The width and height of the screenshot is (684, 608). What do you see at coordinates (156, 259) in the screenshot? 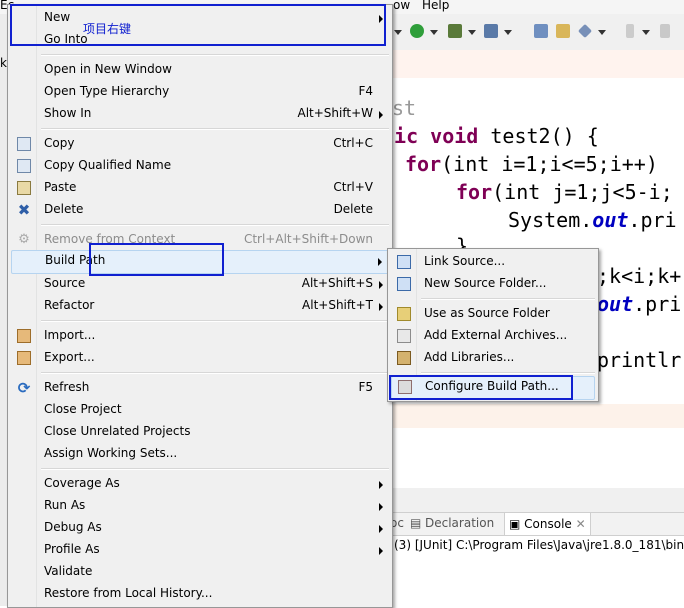
I see `annotation-box-build-path` at bounding box center [156, 259].